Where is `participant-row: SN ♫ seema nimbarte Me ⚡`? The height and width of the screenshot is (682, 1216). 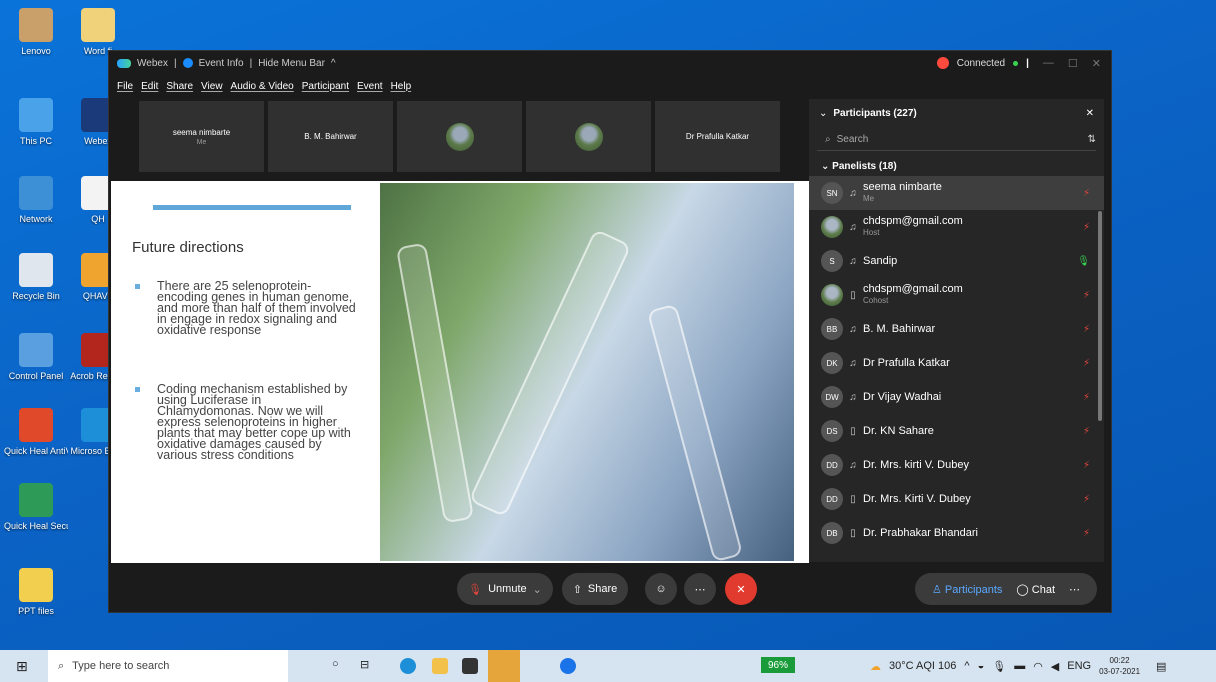
participant-row: SN ♫ seema nimbarte Me ⚡ is located at coordinates (956, 193).